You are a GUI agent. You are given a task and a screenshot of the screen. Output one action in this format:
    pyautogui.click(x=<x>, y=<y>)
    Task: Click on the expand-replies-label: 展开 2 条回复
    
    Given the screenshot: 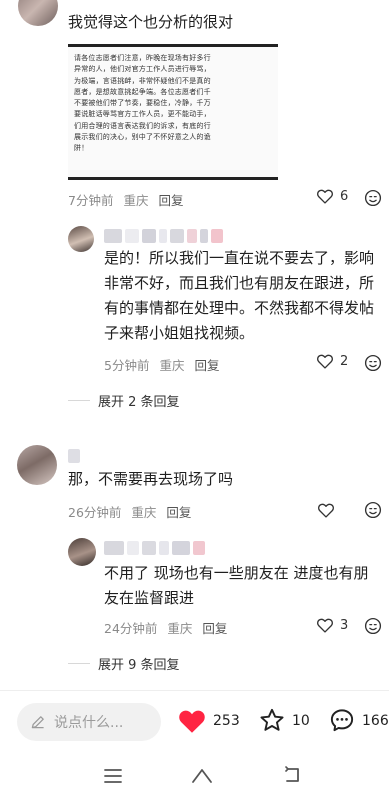 What is the action you would take?
    pyautogui.click(x=139, y=402)
    